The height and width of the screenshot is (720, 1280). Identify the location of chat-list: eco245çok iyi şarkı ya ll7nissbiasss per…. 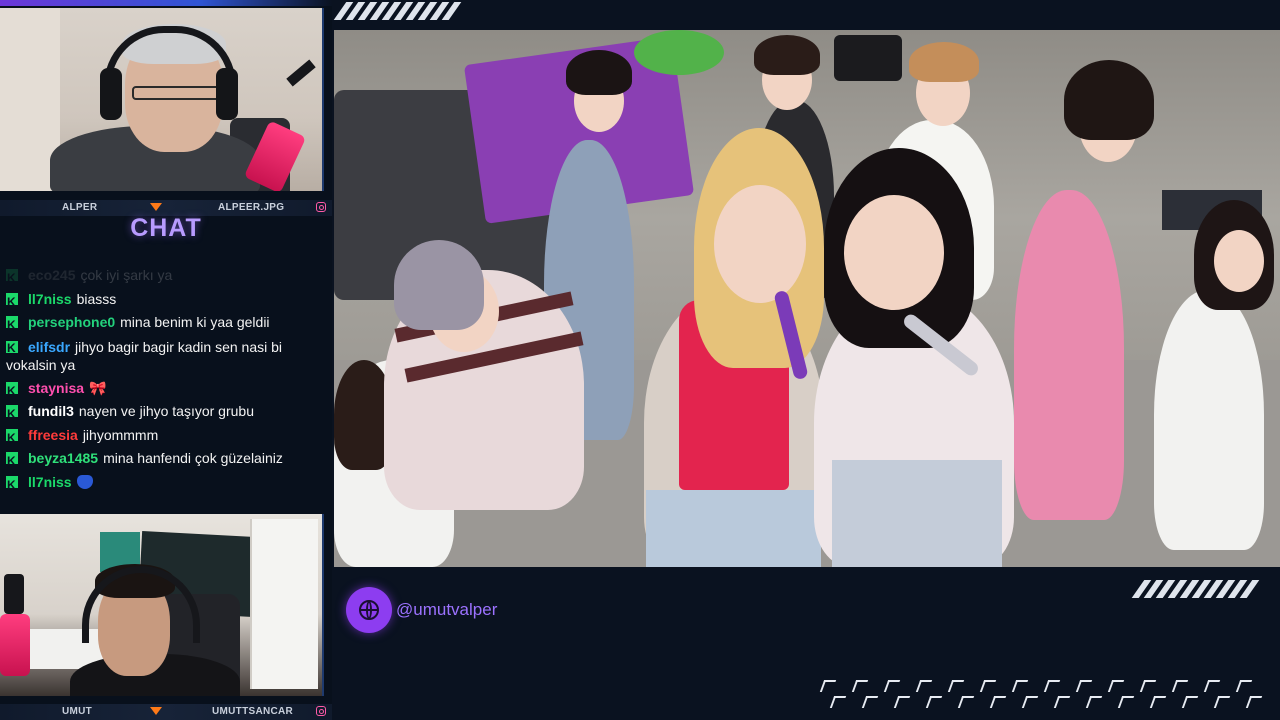
(164, 380).